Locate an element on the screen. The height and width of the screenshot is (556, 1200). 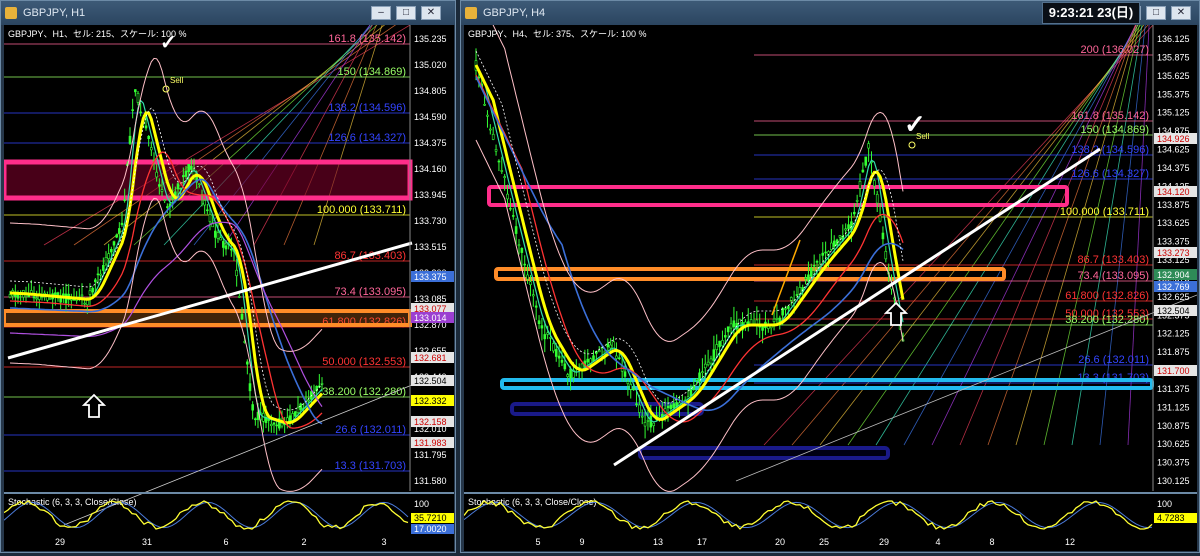
stochastic-tag-label: 4.7283 is located at coordinates (1171, 518).